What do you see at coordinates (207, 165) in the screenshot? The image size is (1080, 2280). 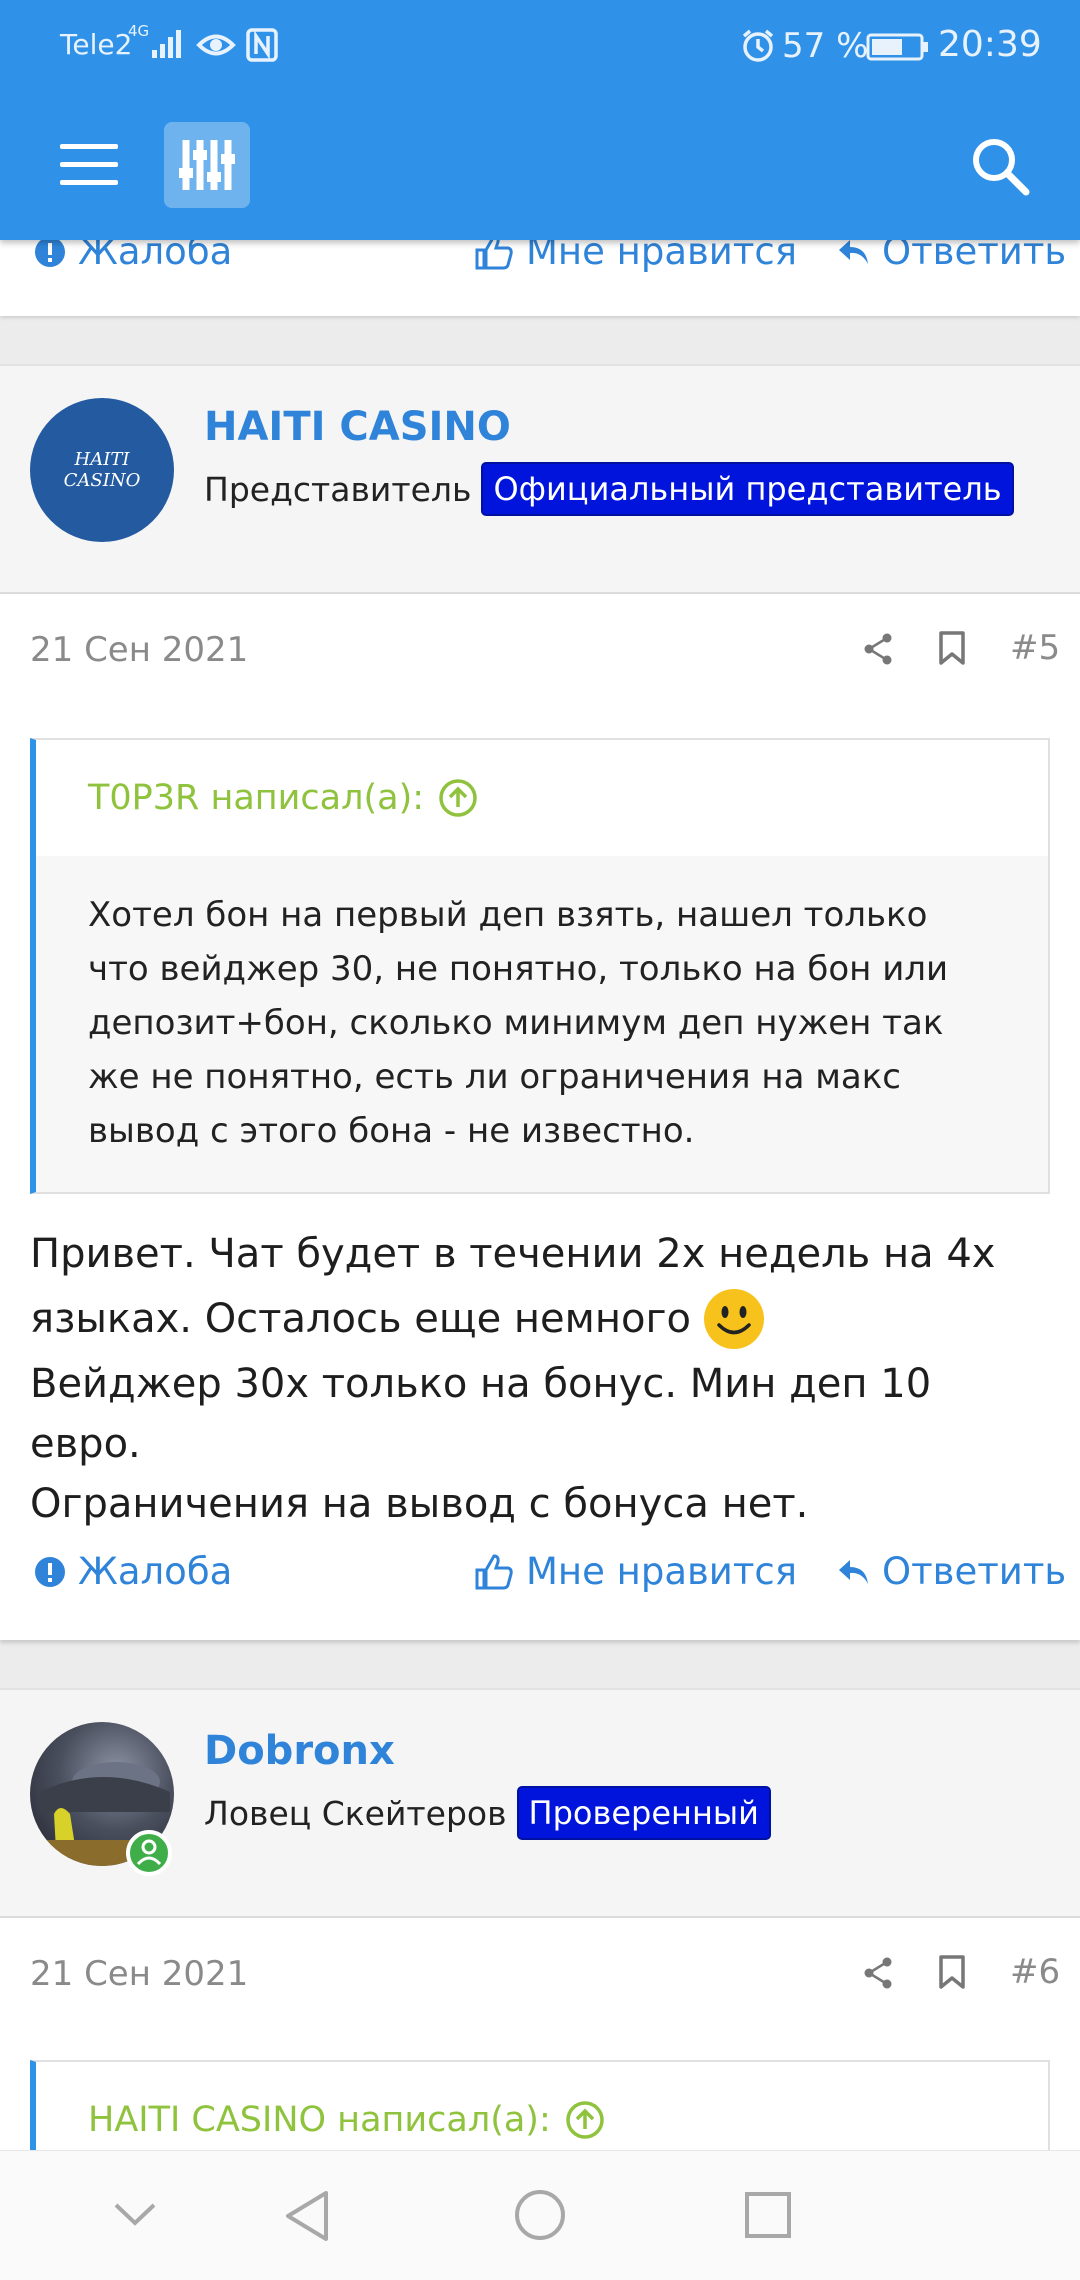 I see `filter-icon` at bounding box center [207, 165].